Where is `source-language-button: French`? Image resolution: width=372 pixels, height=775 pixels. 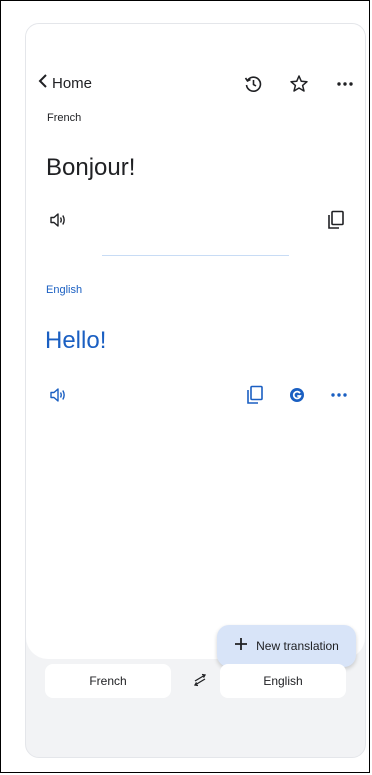
source-language-button: French is located at coordinates (108, 681).